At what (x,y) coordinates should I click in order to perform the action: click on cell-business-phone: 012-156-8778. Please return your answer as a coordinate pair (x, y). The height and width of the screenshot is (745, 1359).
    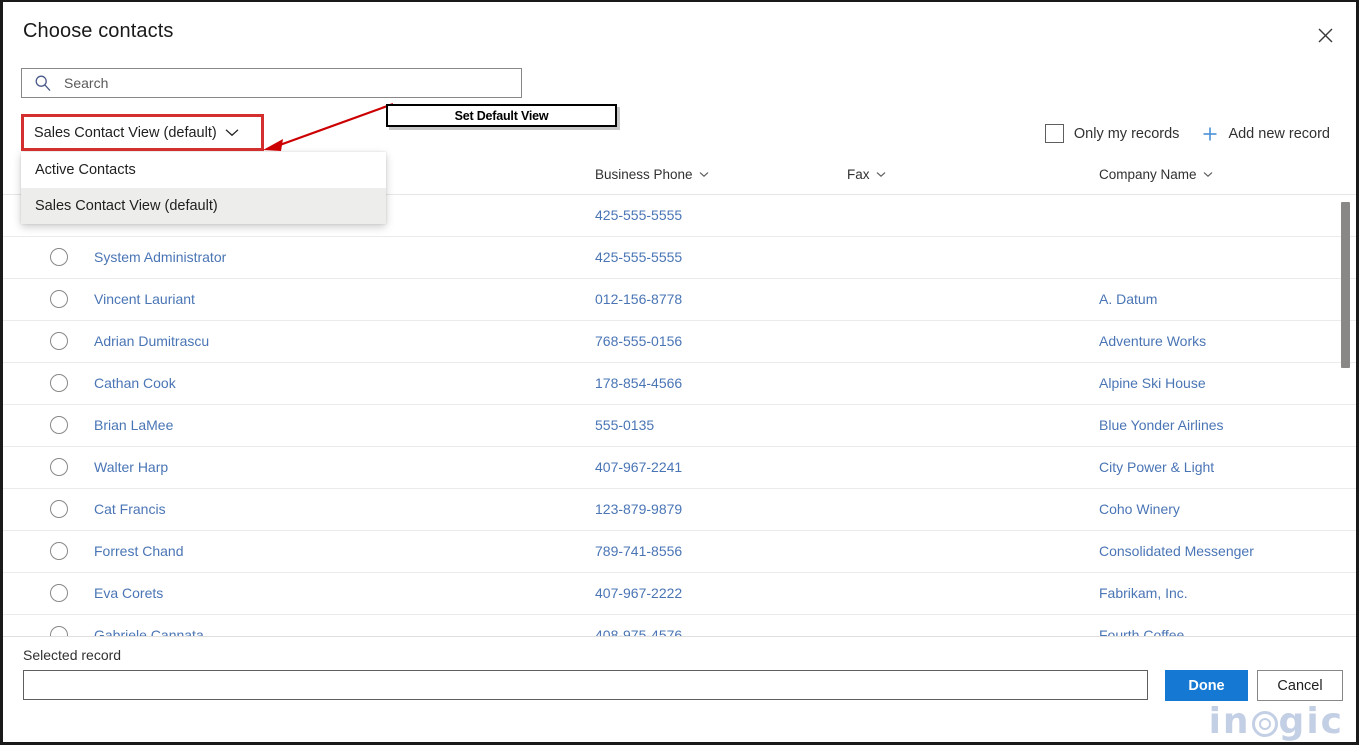
    Looking at the image, I should click on (638, 299).